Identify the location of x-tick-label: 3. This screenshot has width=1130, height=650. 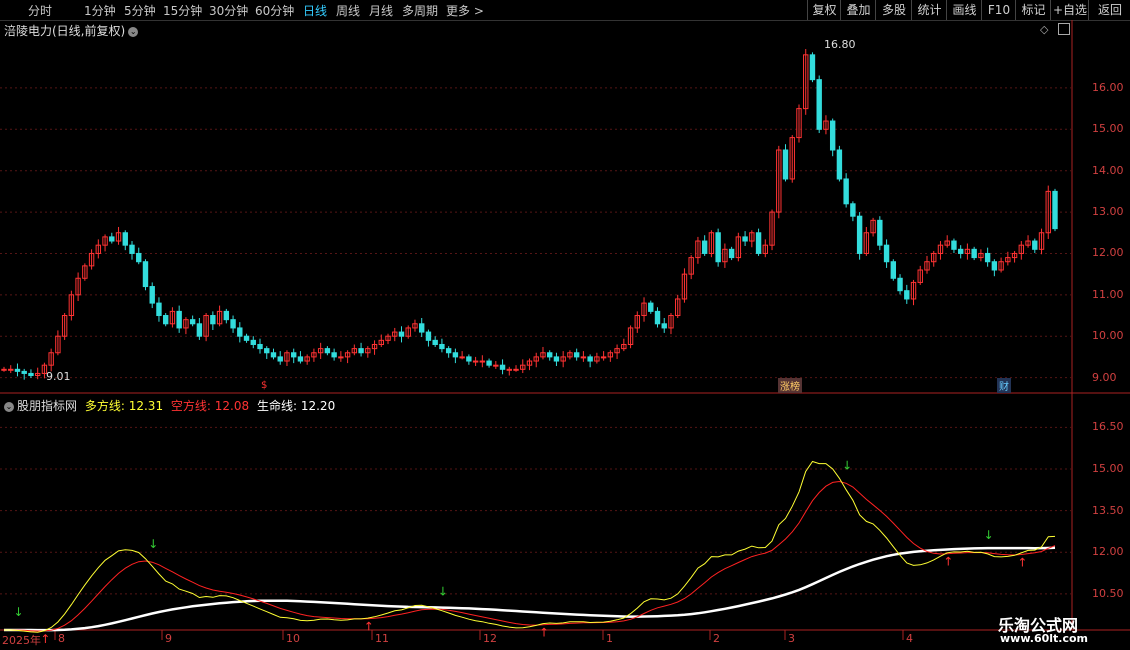
(791, 638).